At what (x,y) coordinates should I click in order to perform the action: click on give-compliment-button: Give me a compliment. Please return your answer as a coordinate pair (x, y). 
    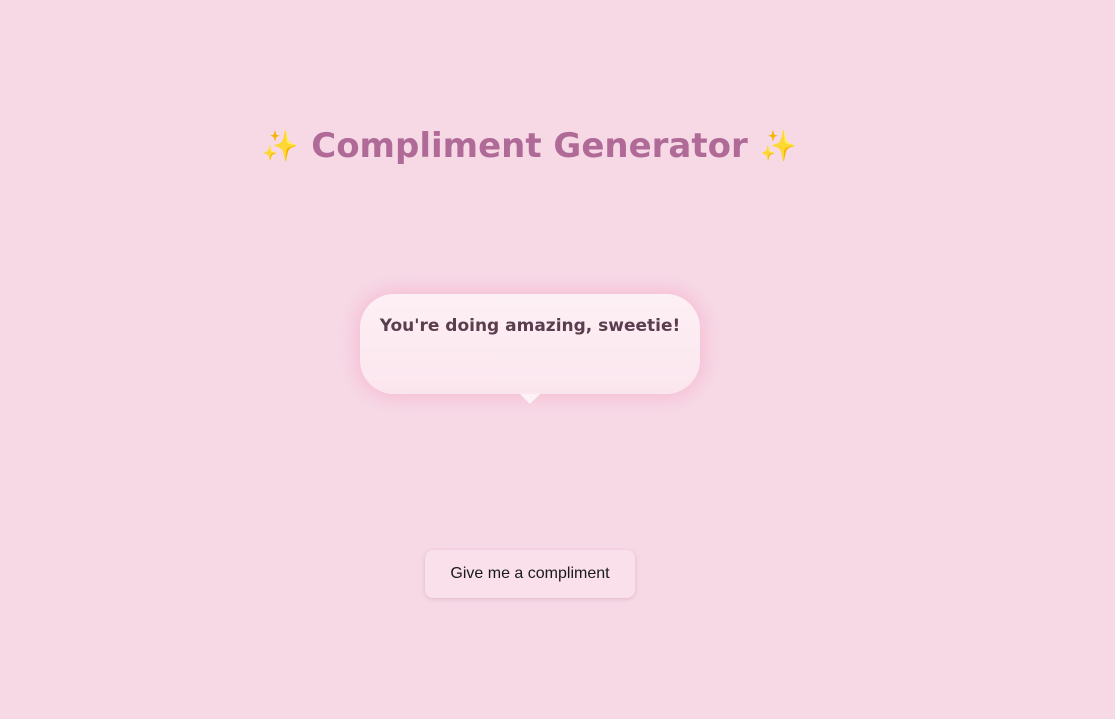
    Looking at the image, I should click on (530, 574).